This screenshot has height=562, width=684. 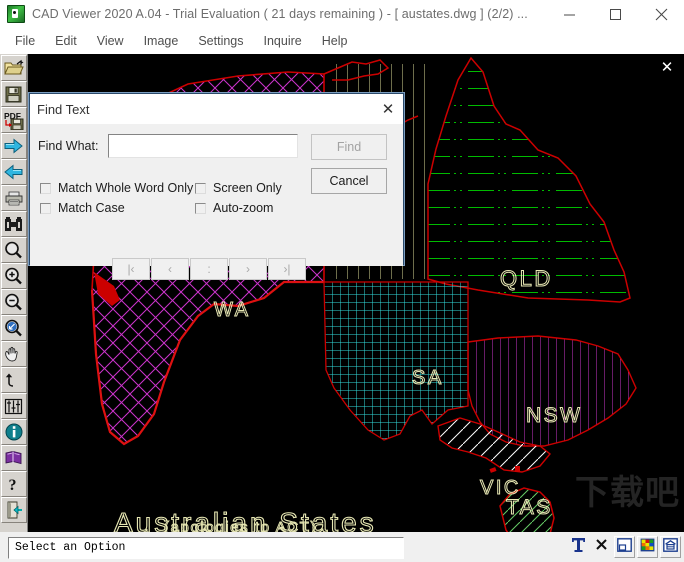 What do you see at coordinates (615, 14) in the screenshot?
I see `maximize-button` at bounding box center [615, 14].